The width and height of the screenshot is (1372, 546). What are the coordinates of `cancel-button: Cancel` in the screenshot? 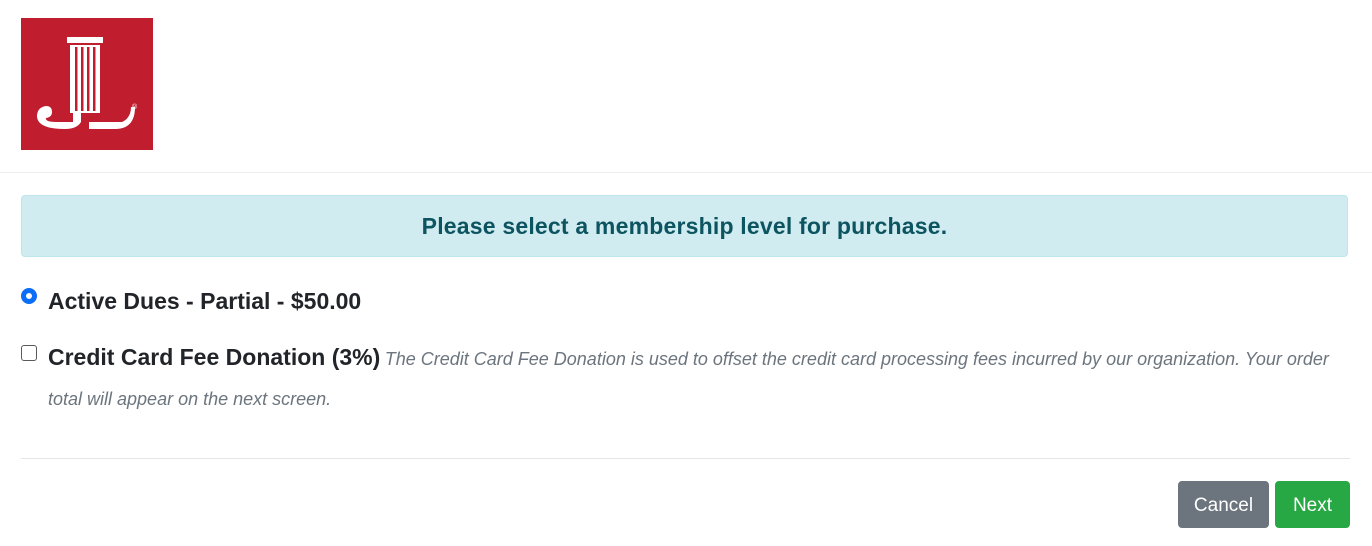 It's located at (1223, 504).